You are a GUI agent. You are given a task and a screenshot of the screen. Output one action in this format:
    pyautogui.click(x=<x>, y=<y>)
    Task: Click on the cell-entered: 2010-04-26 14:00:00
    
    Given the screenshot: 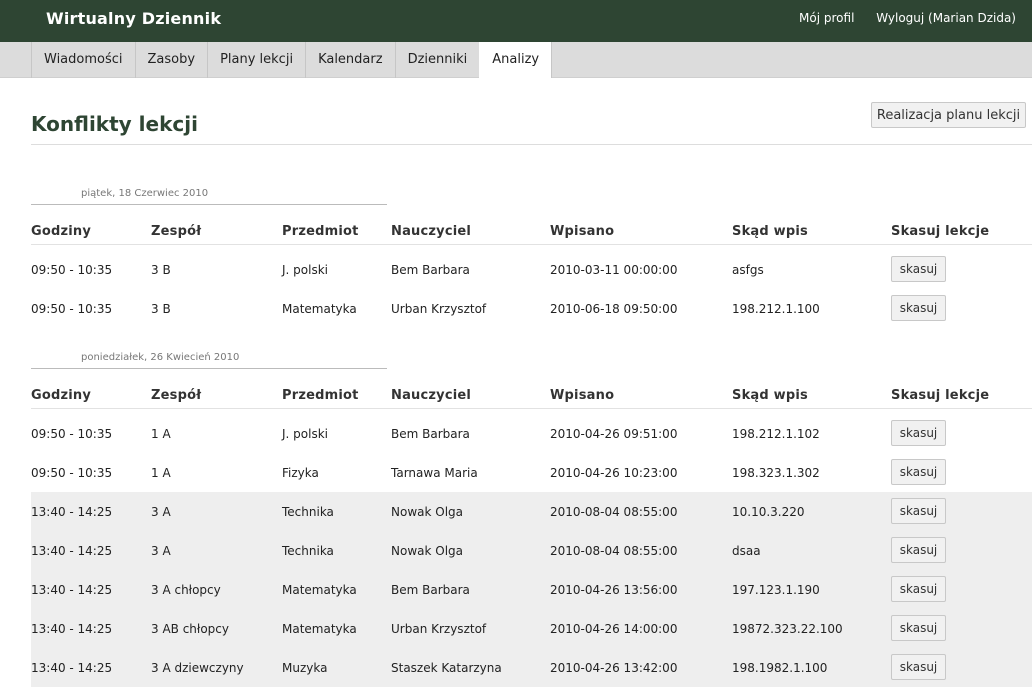 What is the action you would take?
    pyautogui.click(x=614, y=629)
    